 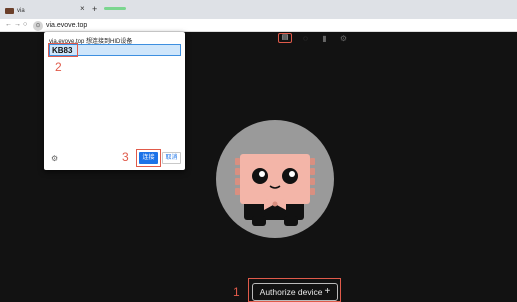 What do you see at coordinates (25, 25) in the screenshot?
I see `reload-button: ○` at bounding box center [25, 25].